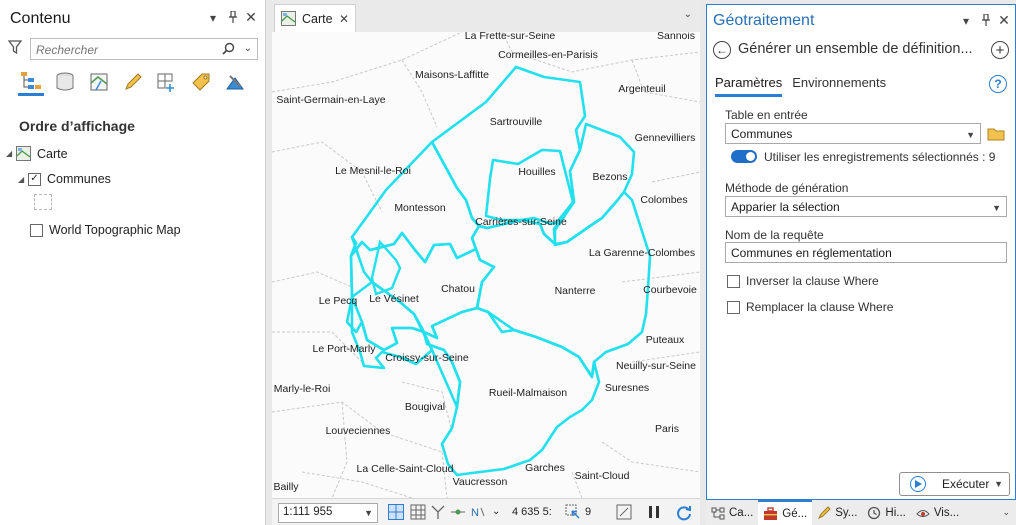 The image size is (1016, 525). I want to click on map-scale-value: 1:111 955, so click(308, 512).